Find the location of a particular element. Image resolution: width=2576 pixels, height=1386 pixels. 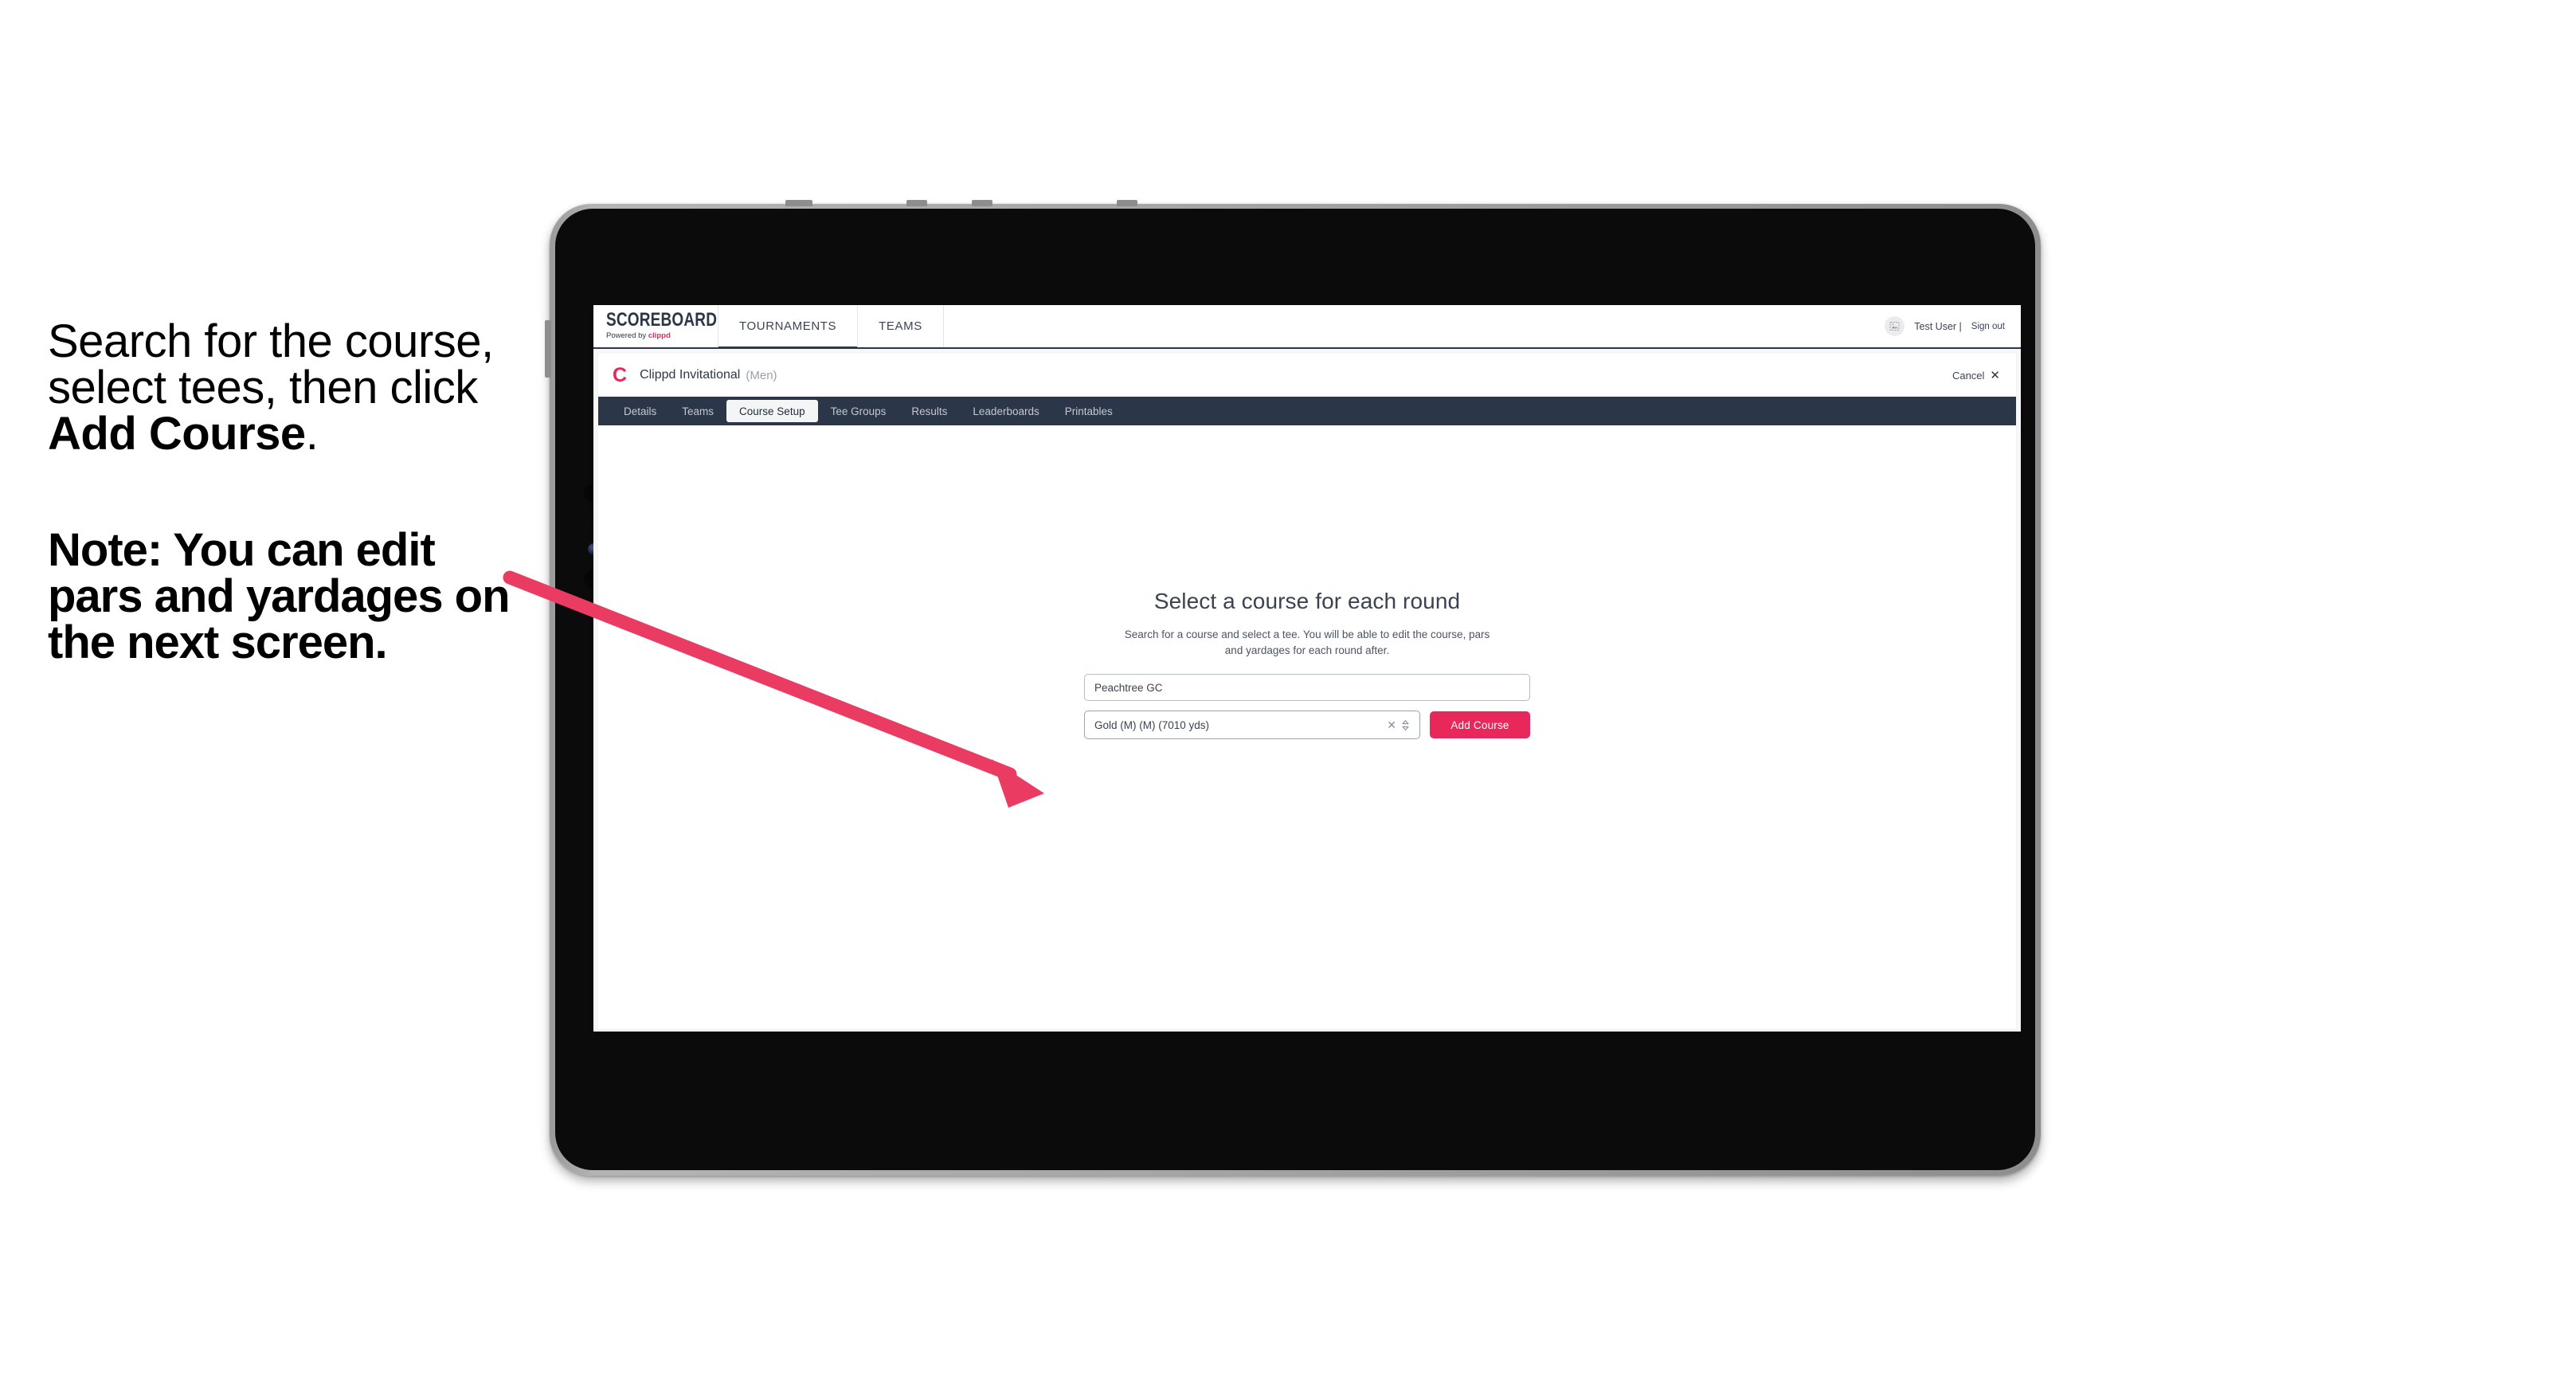

nav-tab-teams-label: TEAMS is located at coordinates (900, 326).